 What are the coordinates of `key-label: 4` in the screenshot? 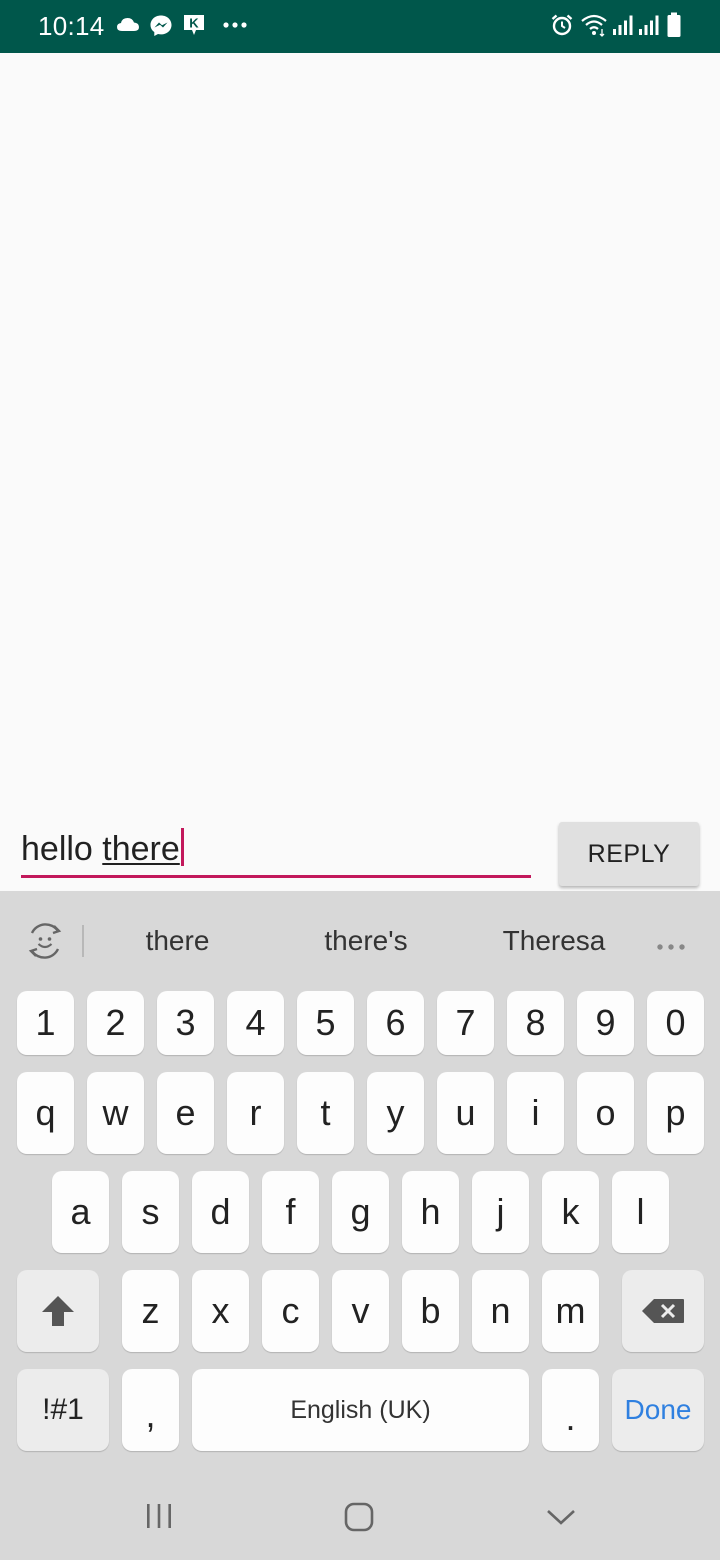 It's located at (255, 1022).